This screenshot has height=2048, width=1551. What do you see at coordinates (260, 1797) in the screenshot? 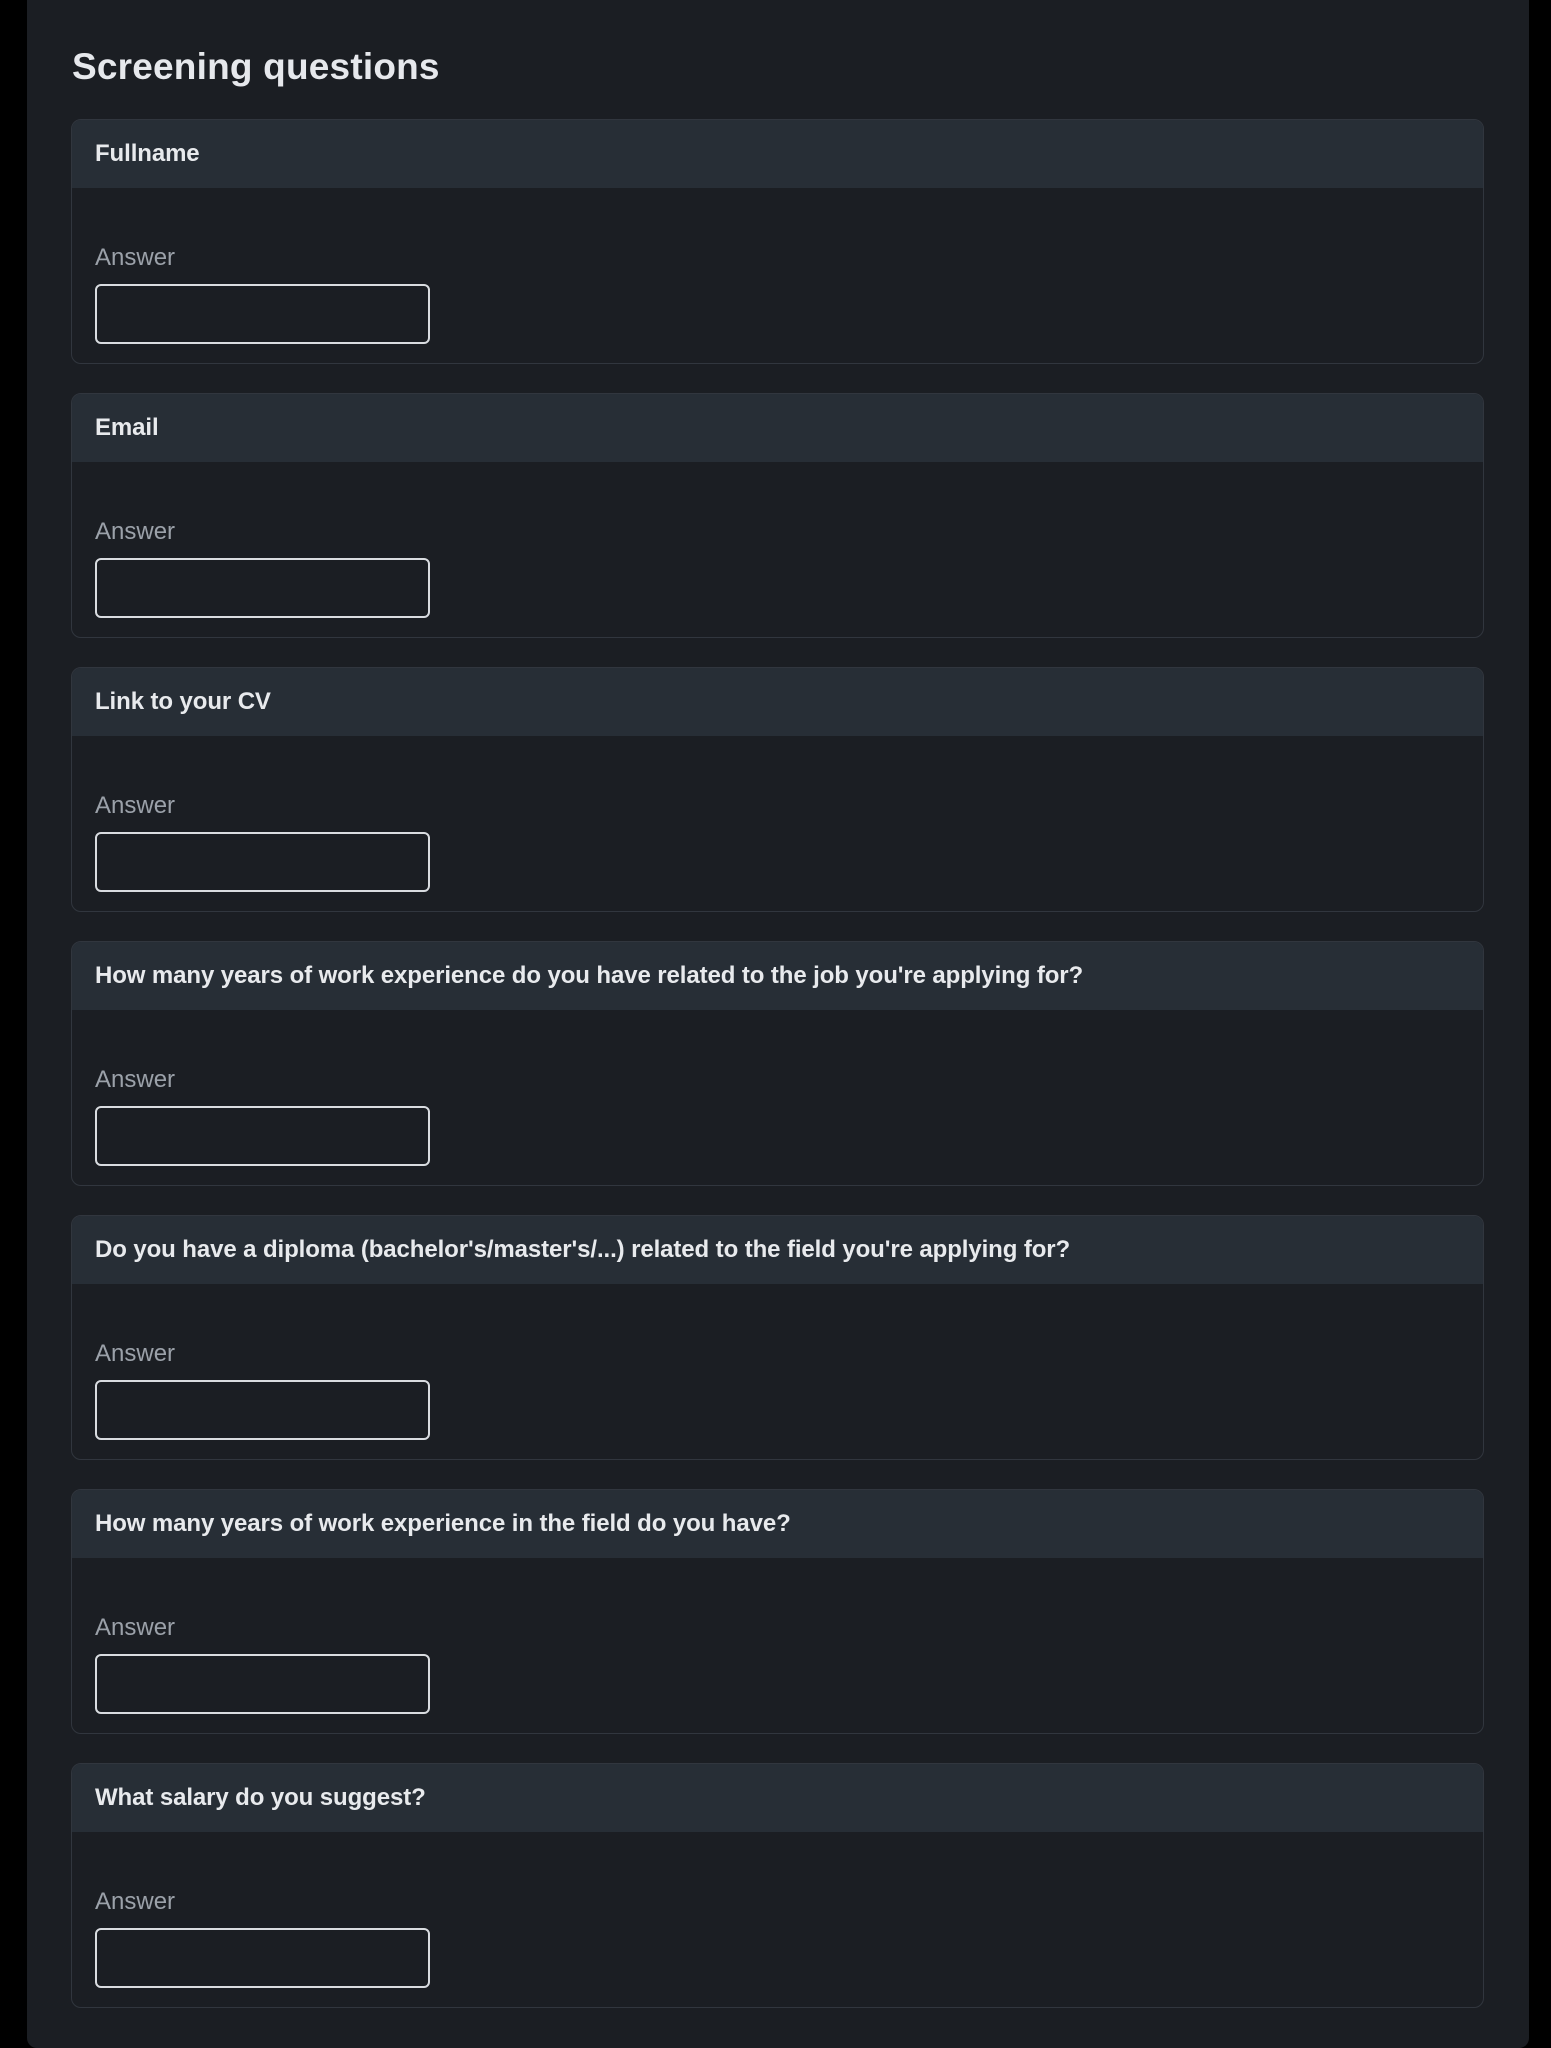
I see `question-label: What salary do you suggest?` at bounding box center [260, 1797].